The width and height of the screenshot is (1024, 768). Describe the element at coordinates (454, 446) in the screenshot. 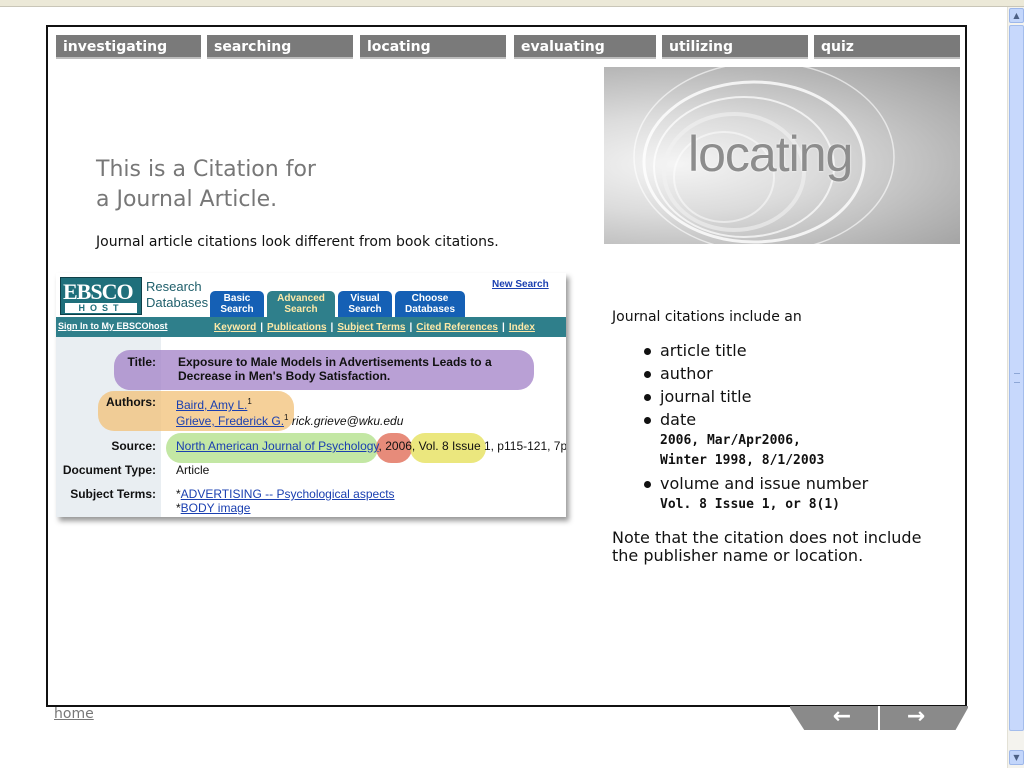

I see `source-volume: Vol. 8 Issue 1` at that location.